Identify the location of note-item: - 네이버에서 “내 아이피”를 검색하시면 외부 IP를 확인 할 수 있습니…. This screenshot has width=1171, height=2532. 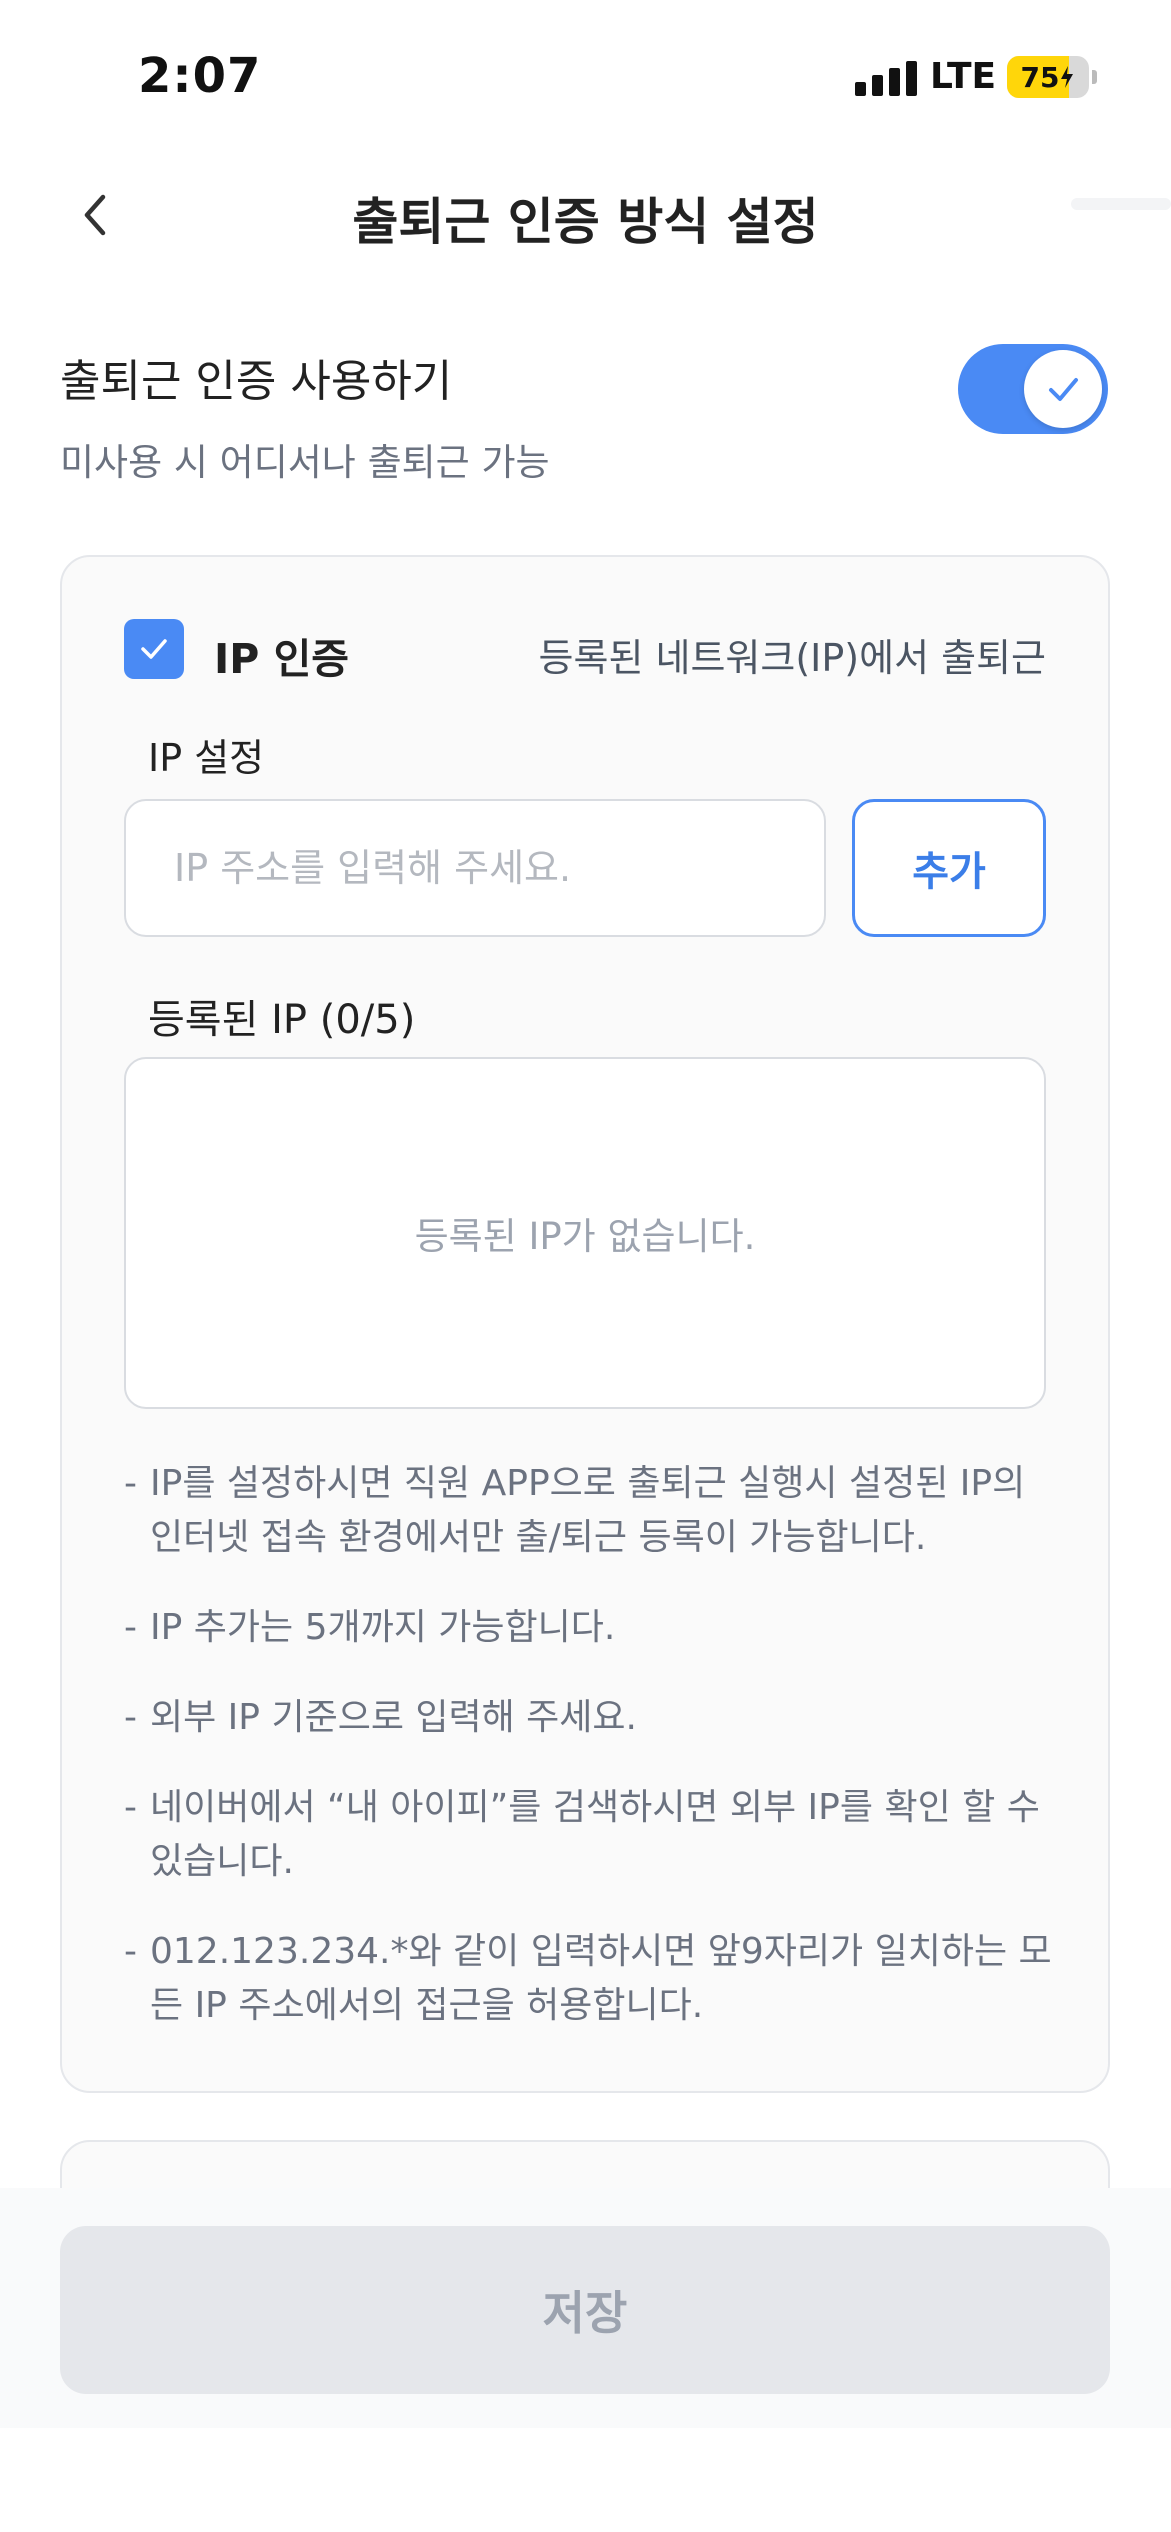
(591, 1835).